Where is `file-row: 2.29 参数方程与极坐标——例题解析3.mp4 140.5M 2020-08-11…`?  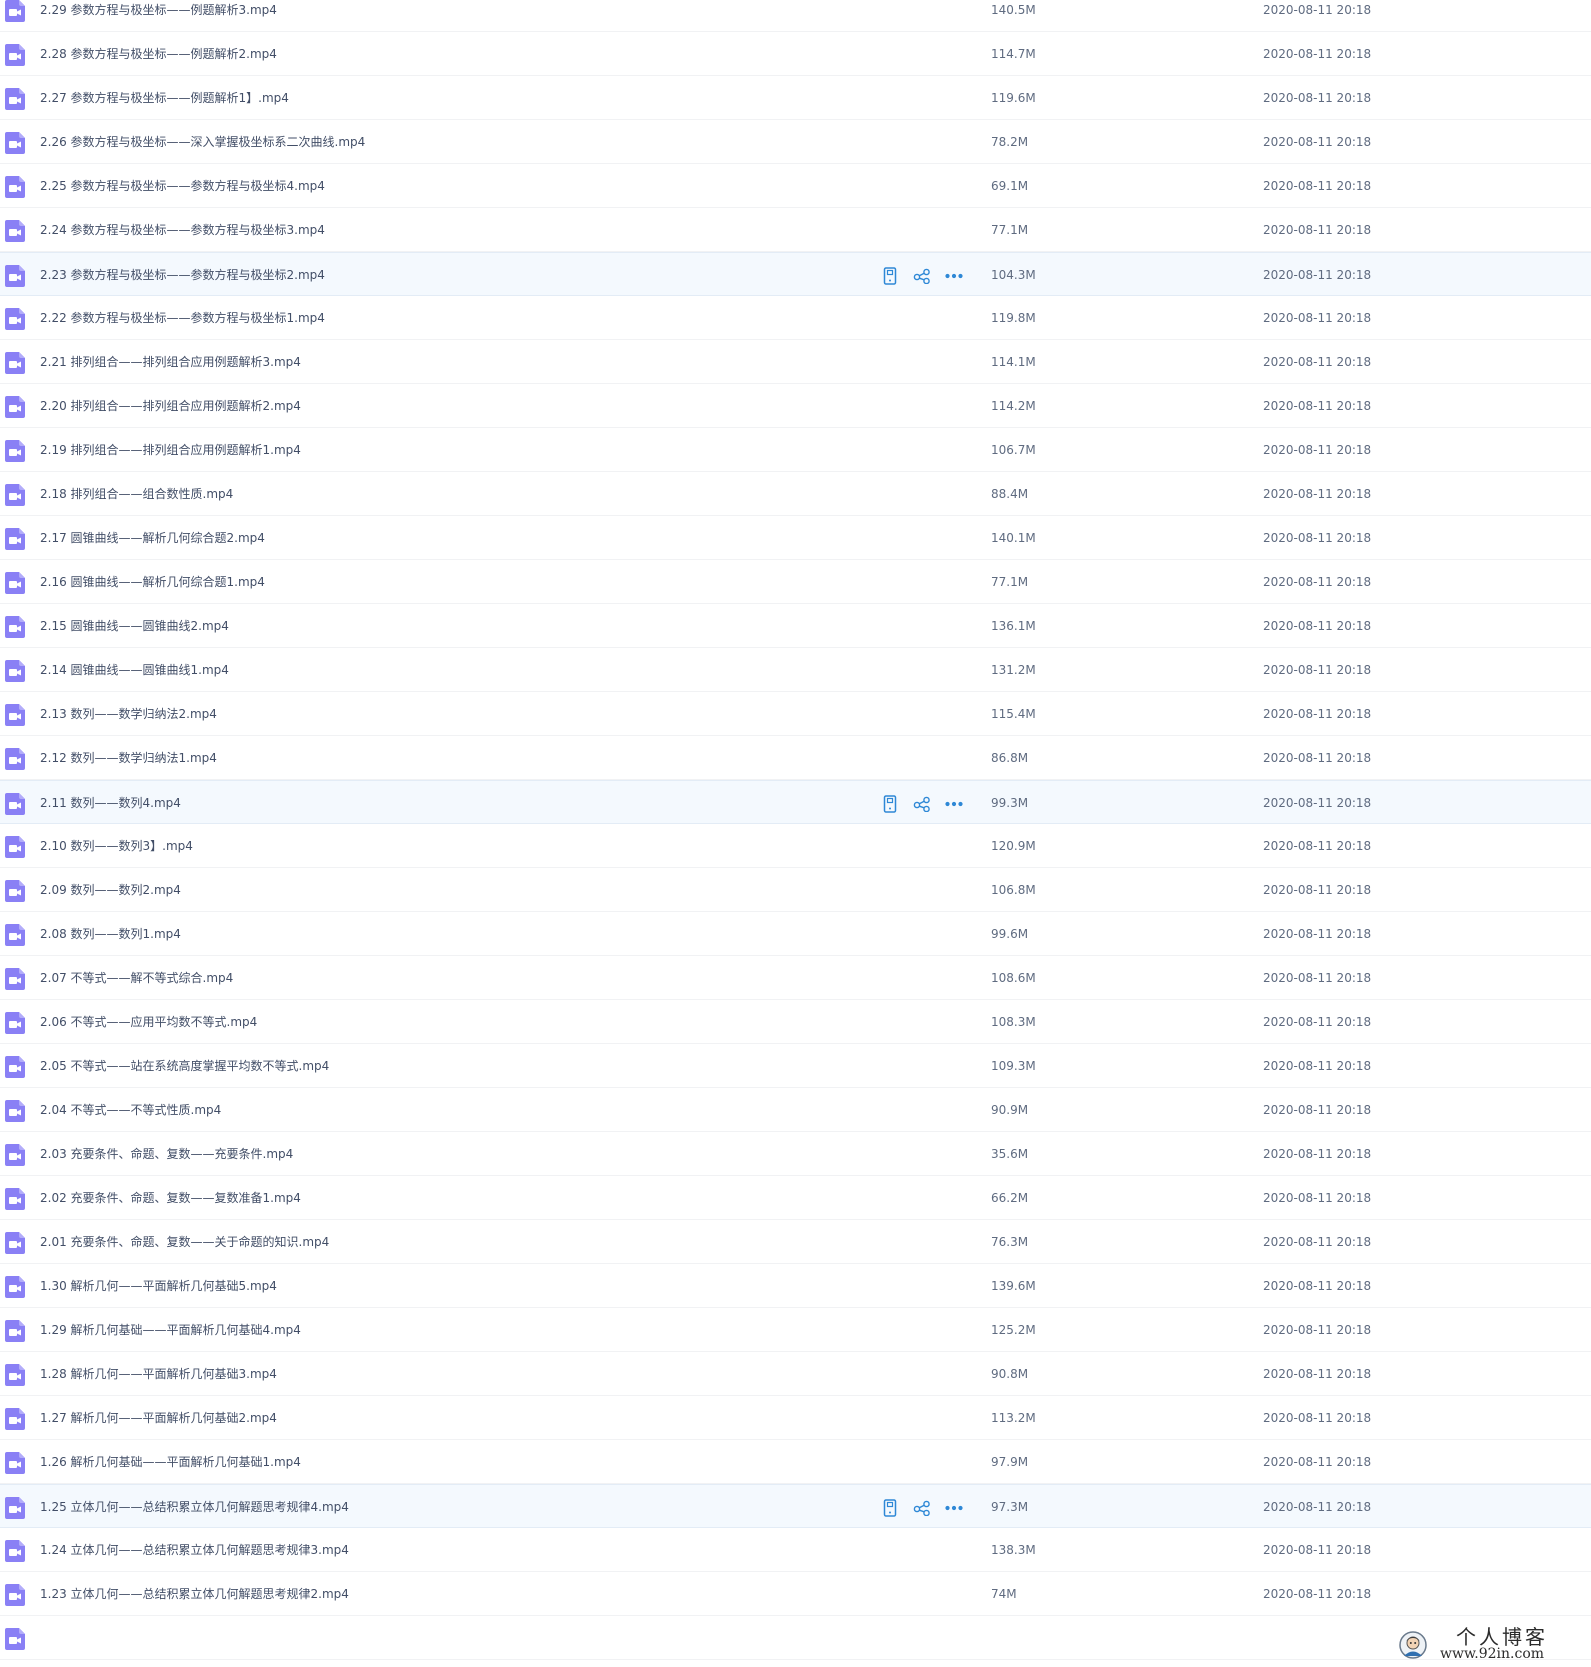
file-row: 2.29 参数方程与极坐标——例题解析3.mp4 140.5M 2020-08-11… is located at coordinates (795, 16).